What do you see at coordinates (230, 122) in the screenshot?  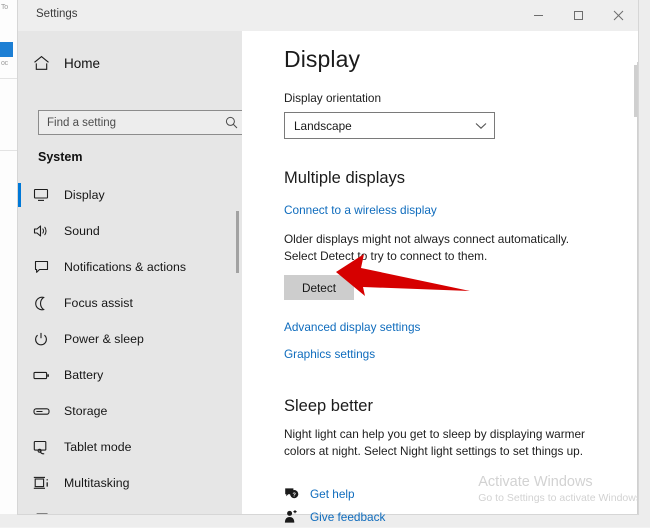 I see `search-icon` at bounding box center [230, 122].